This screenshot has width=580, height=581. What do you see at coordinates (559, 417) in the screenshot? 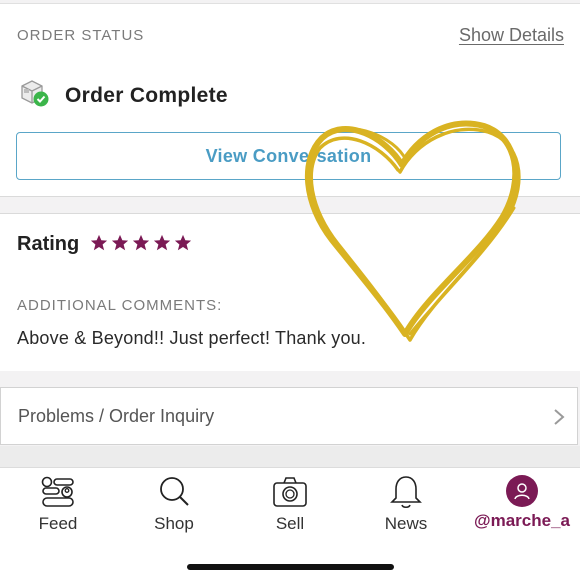
I see `chevron-right-icon` at bounding box center [559, 417].